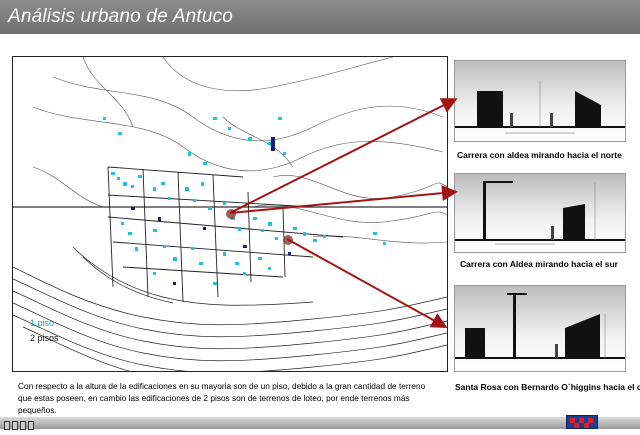  What do you see at coordinates (320, 17) in the screenshot?
I see `header-bar: Análisis urbano de Antuco` at bounding box center [320, 17].